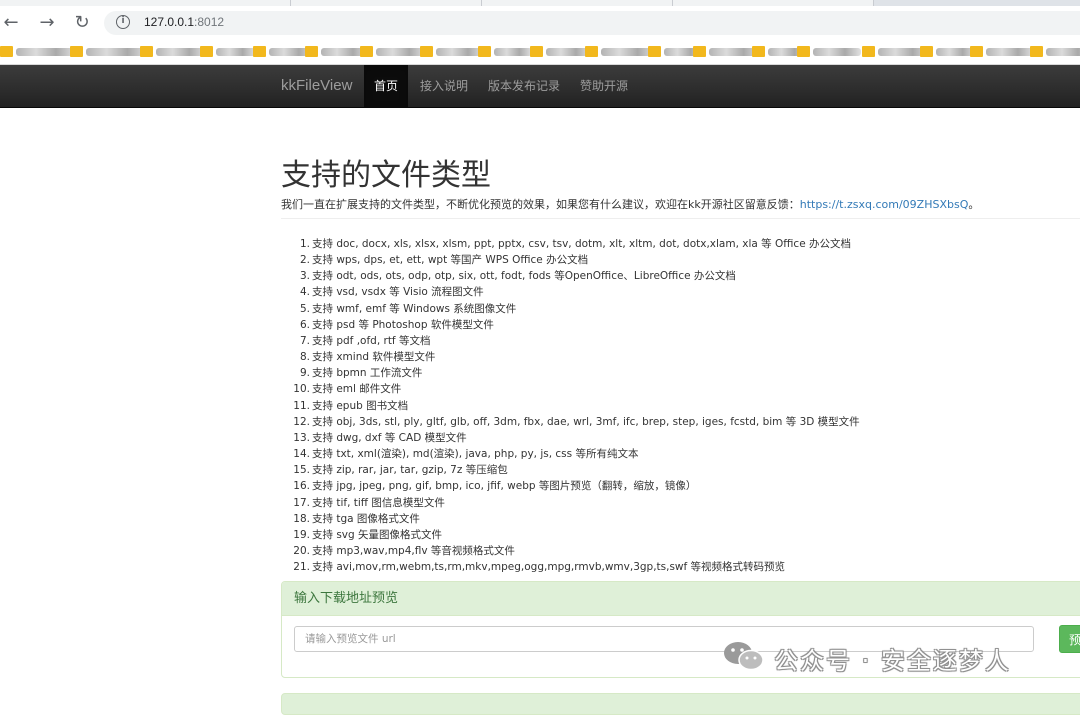 This screenshot has width=1080, height=715. Describe the element at coordinates (681, 599) in the screenshot. I see `panel-heading: 输入下载地址预览` at that location.